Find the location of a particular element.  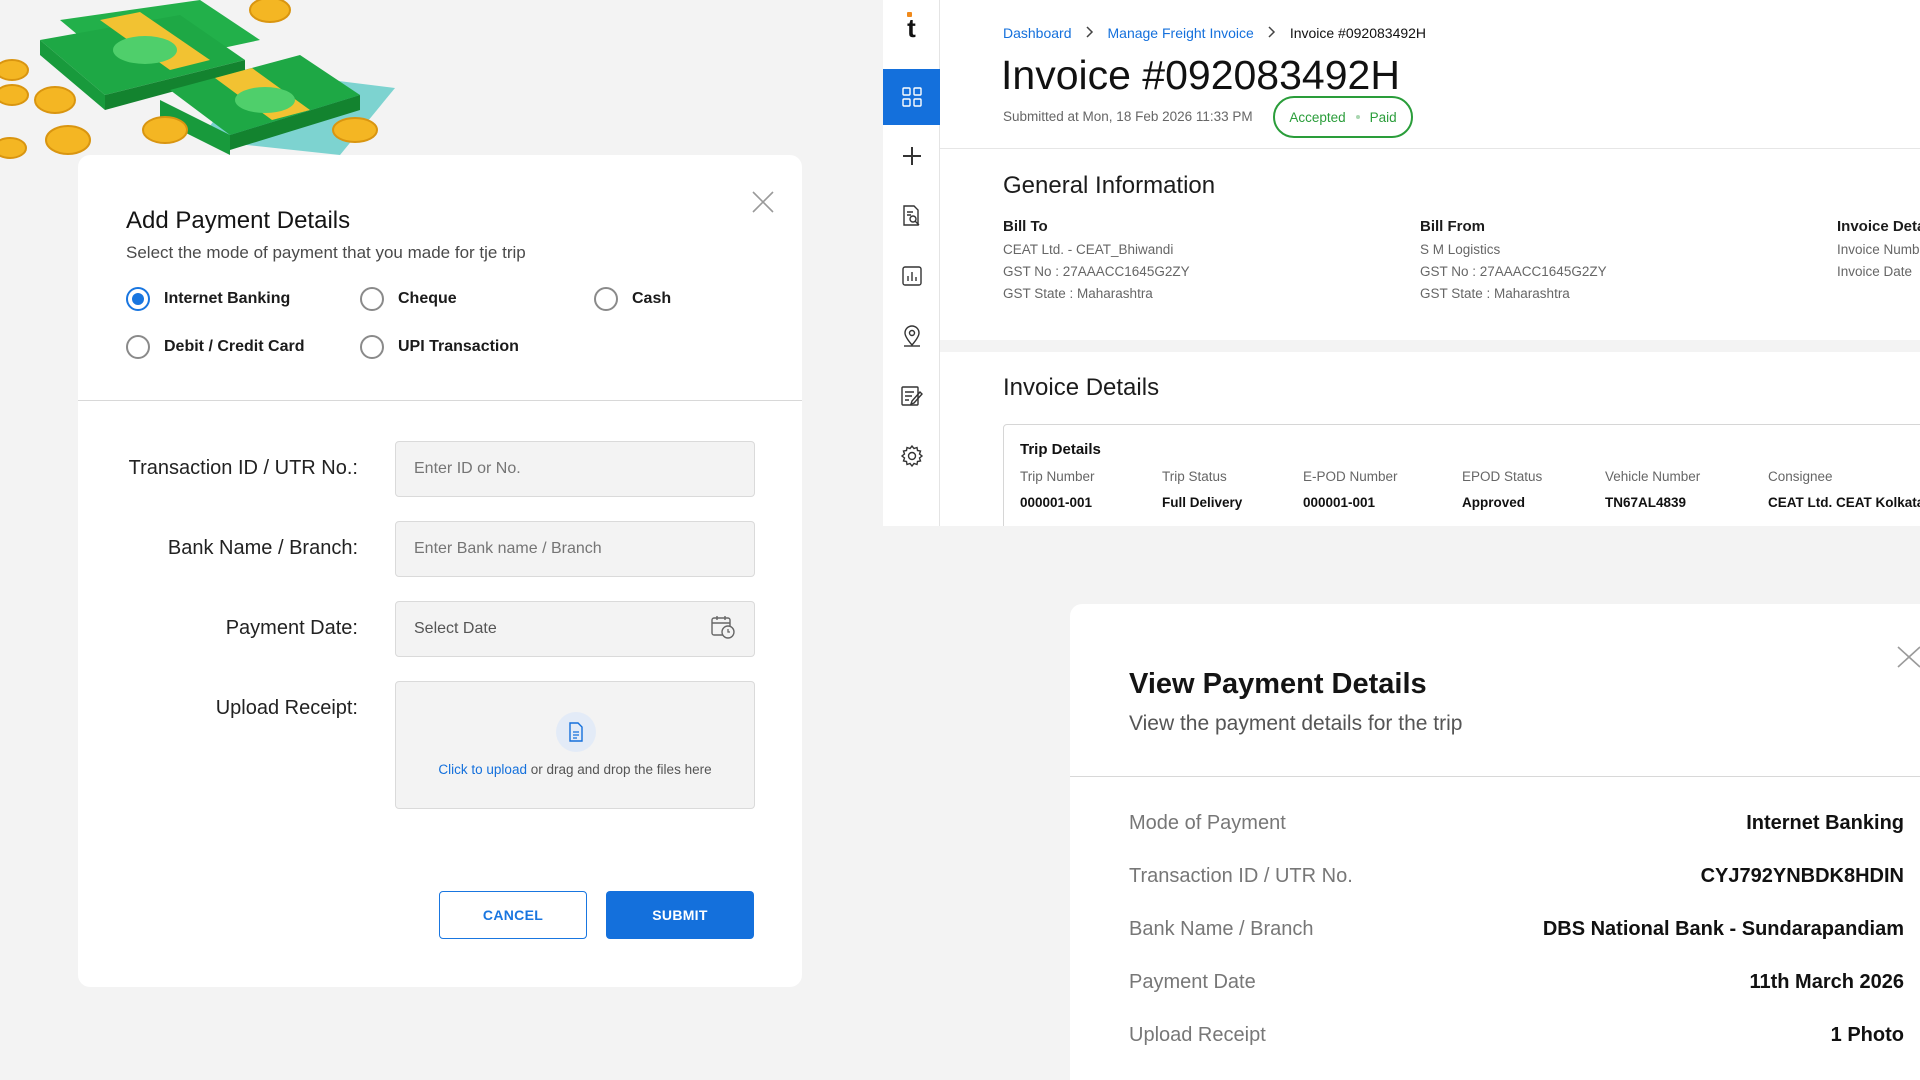

location-pin-icon is located at coordinates (911, 336).